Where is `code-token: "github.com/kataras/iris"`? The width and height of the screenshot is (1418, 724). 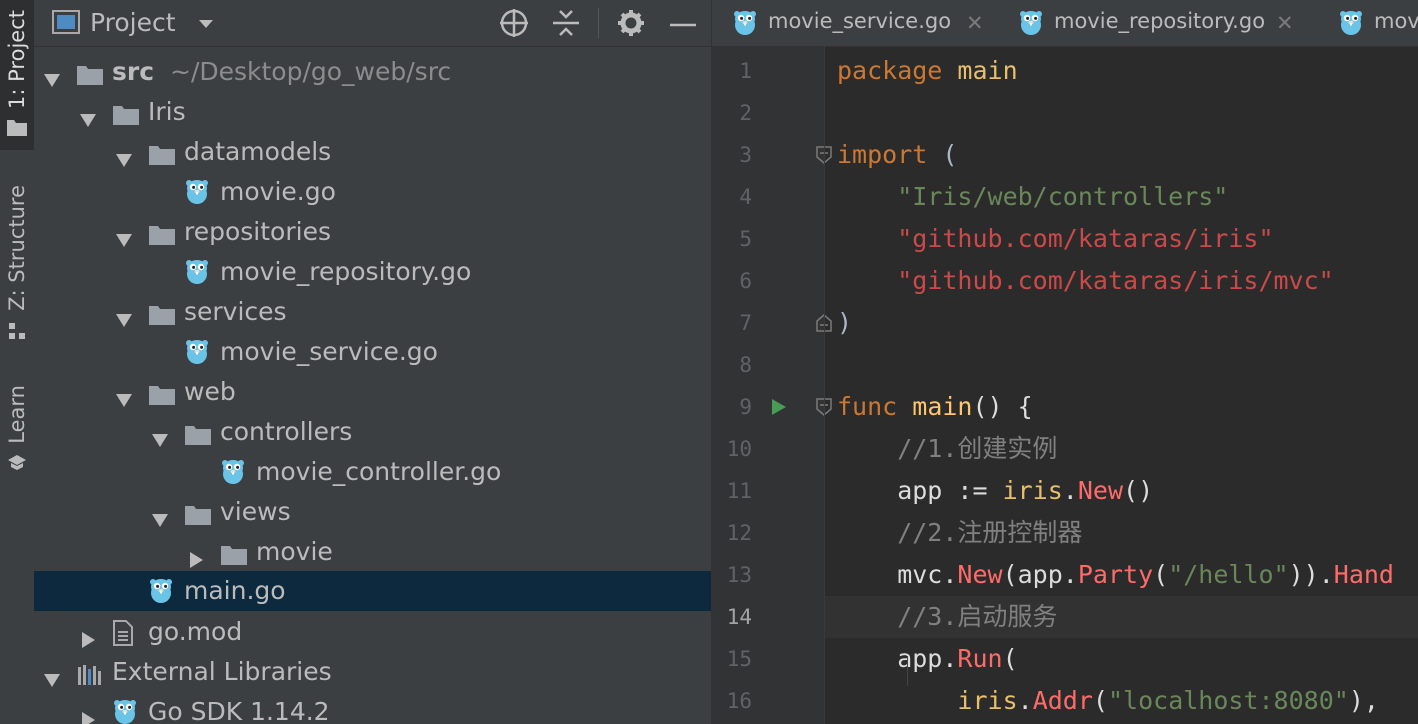 code-token: "github.com/kataras/iris" is located at coordinates (1085, 238).